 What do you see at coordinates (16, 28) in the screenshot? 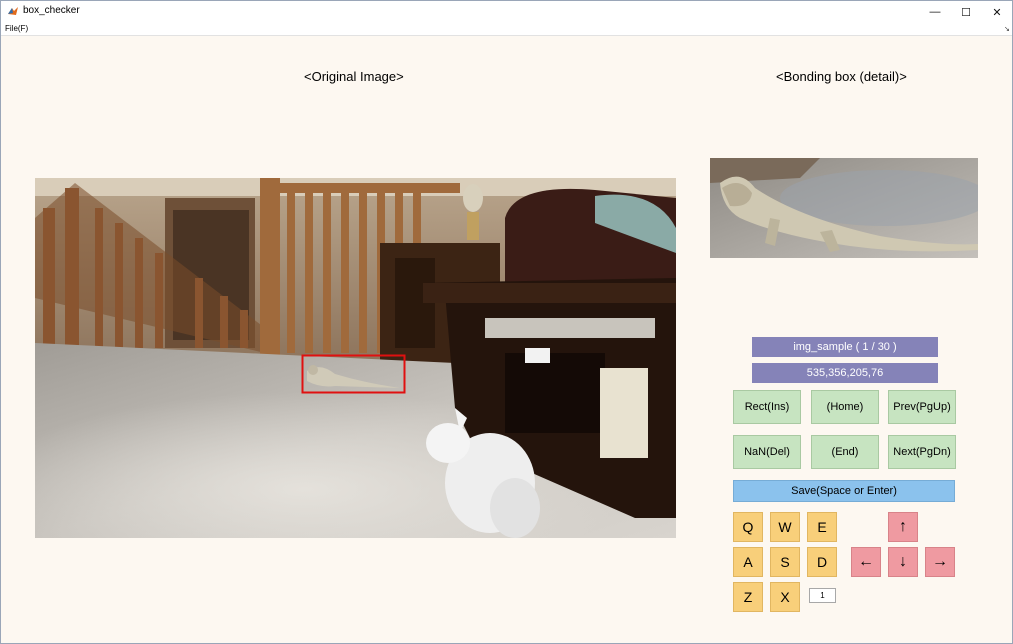
I see `menu-file: File(F)` at bounding box center [16, 28].